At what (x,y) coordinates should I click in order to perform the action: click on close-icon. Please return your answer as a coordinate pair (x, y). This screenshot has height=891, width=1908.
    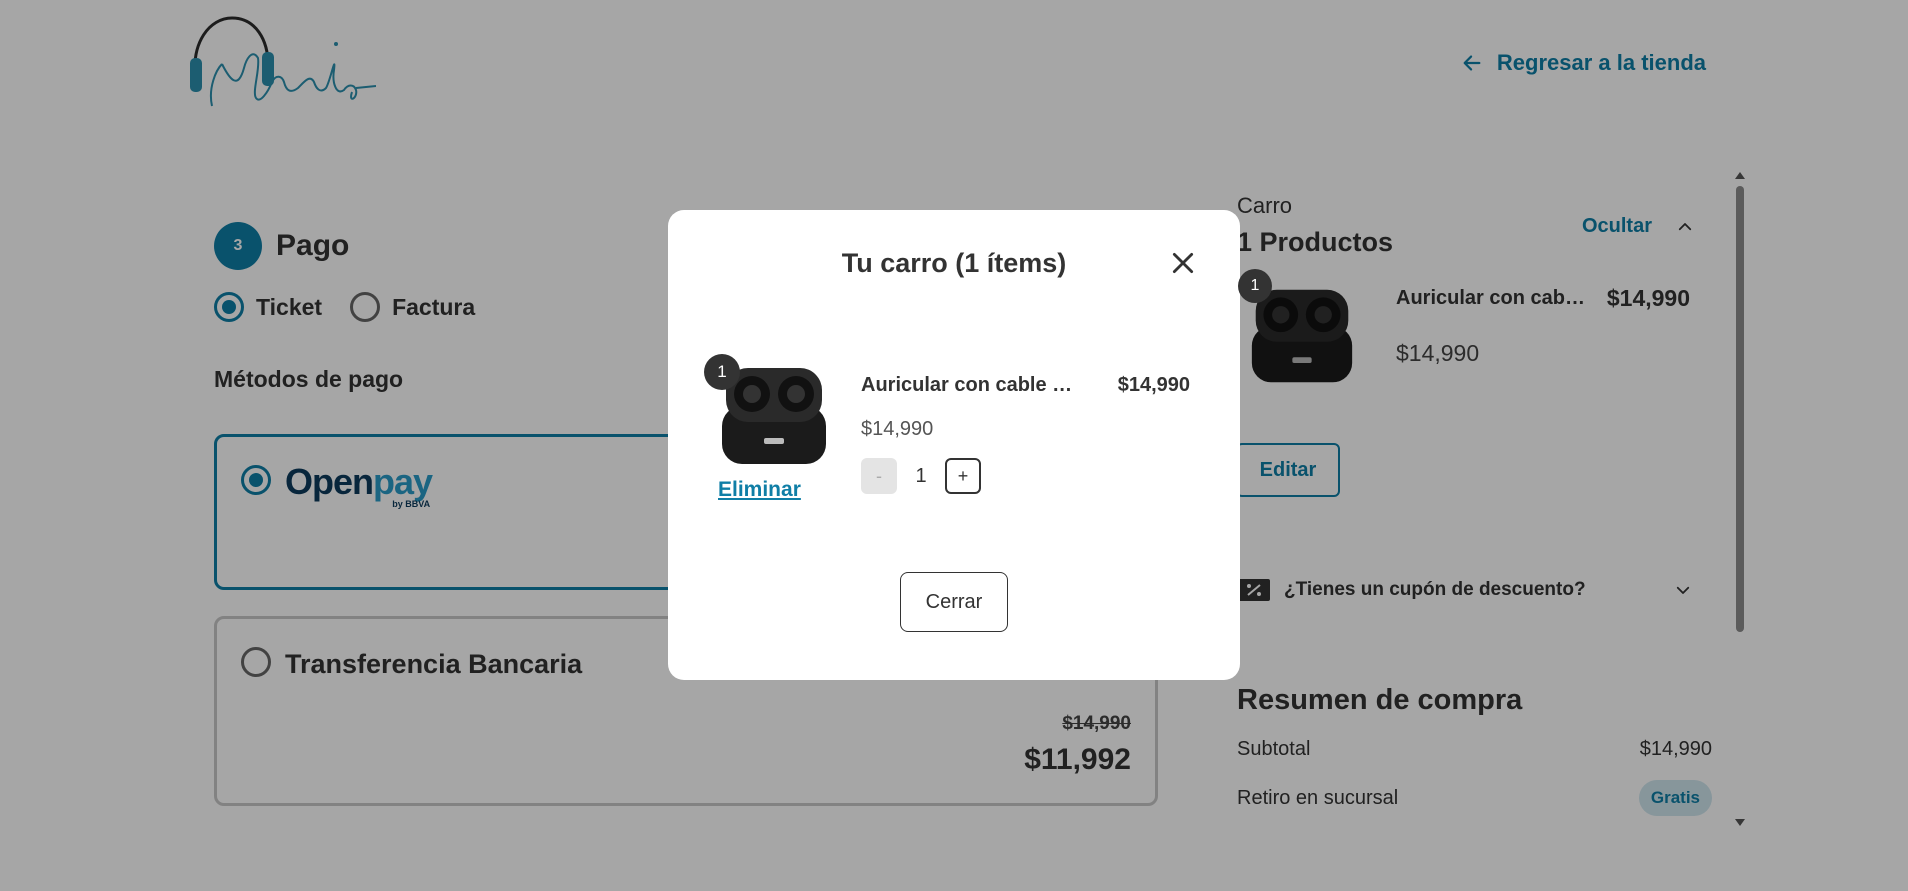
    Looking at the image, I should click on (1183, 263).